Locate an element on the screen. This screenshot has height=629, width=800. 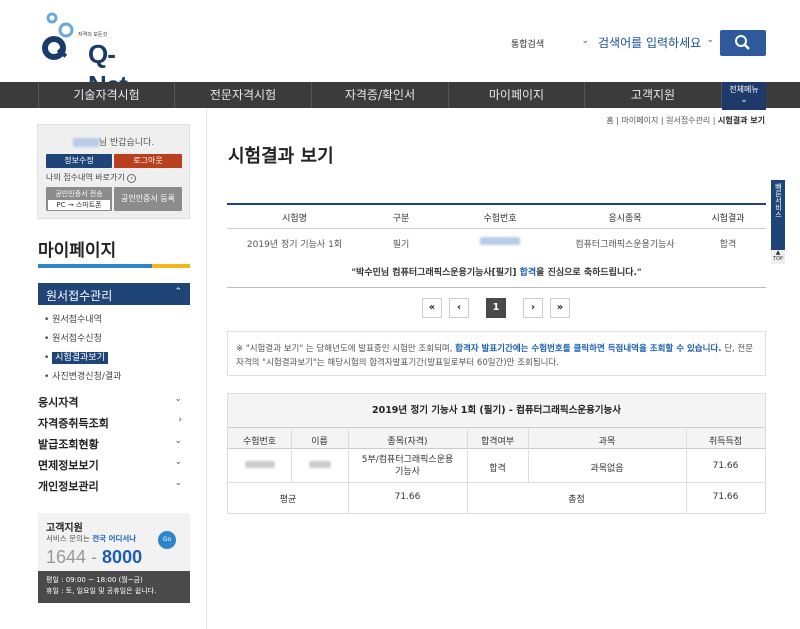
score-table-caption: 2019년 정기 기능사 1회 (필기) - 컴퓨터그래픽스운용기능사 is located at coordinates (496, 410).